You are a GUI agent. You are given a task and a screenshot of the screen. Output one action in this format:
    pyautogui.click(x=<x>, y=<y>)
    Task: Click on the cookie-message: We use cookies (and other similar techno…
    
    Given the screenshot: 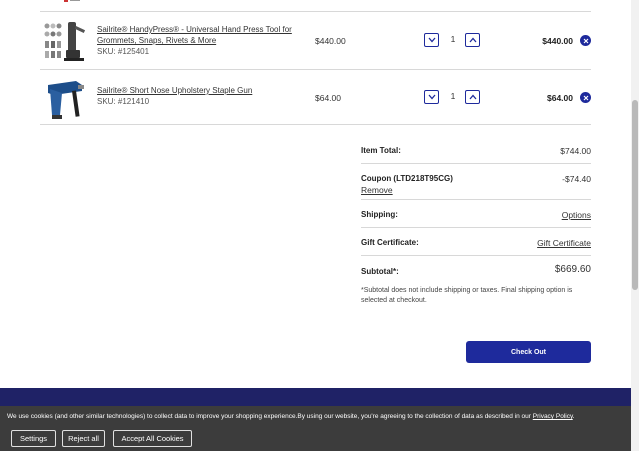 What is the action you would take?
    pyautogui.click(x=291, y=416)
    